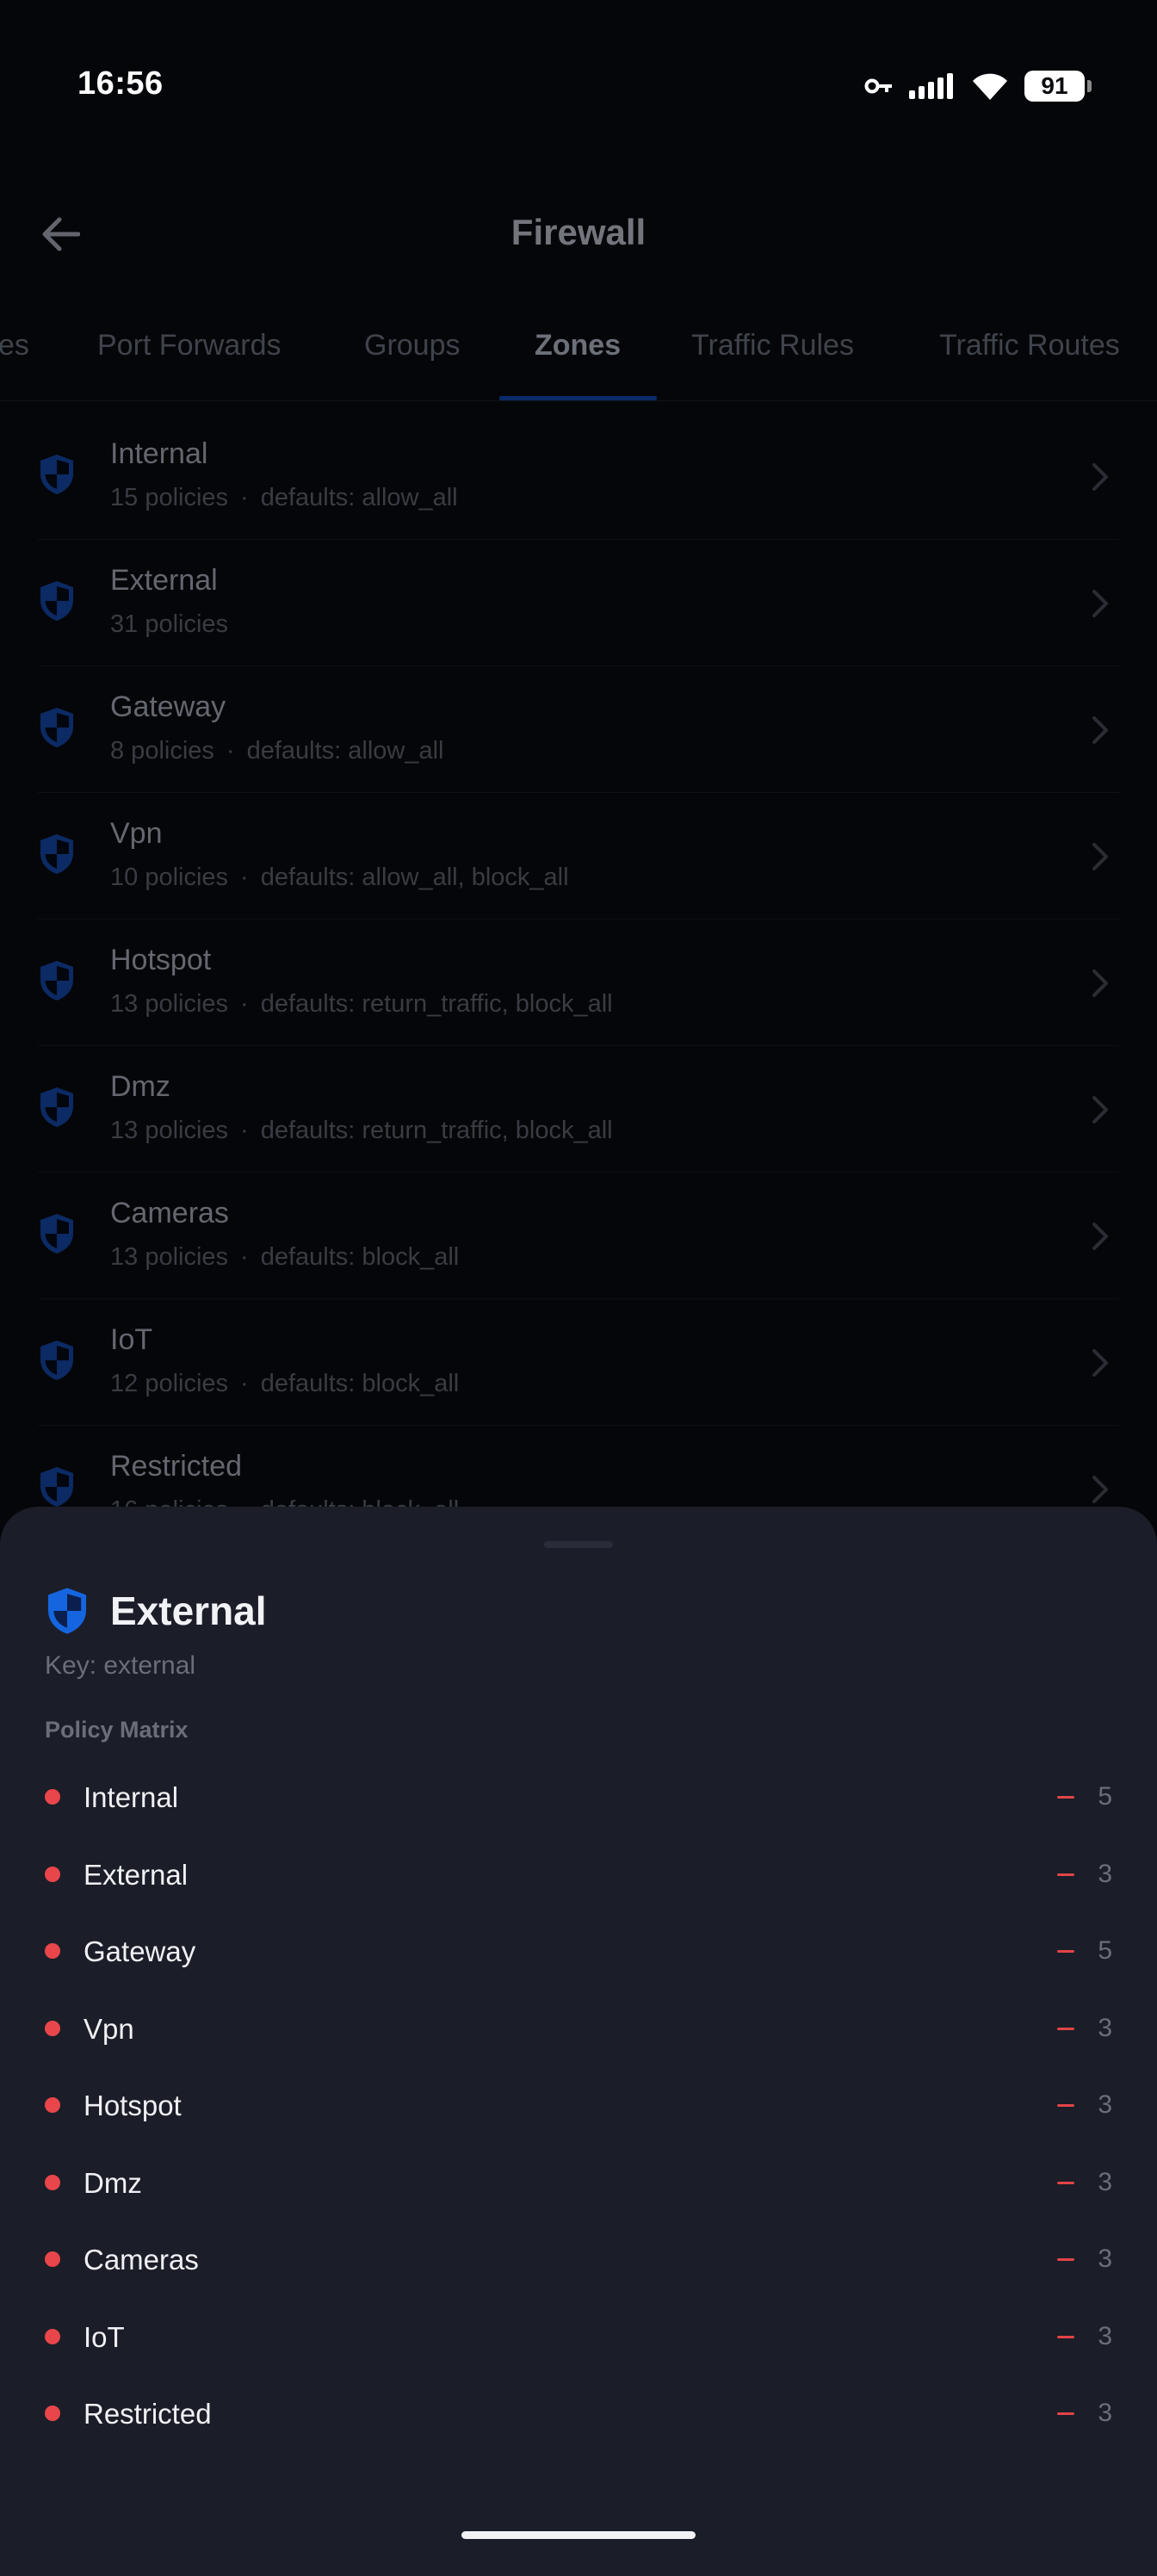  What do you see at coordinates (436, 1004) in the screenshot?
I see `zone-defaults: defaults: return_traffic, block_all` at bounding box center [436, 1004].